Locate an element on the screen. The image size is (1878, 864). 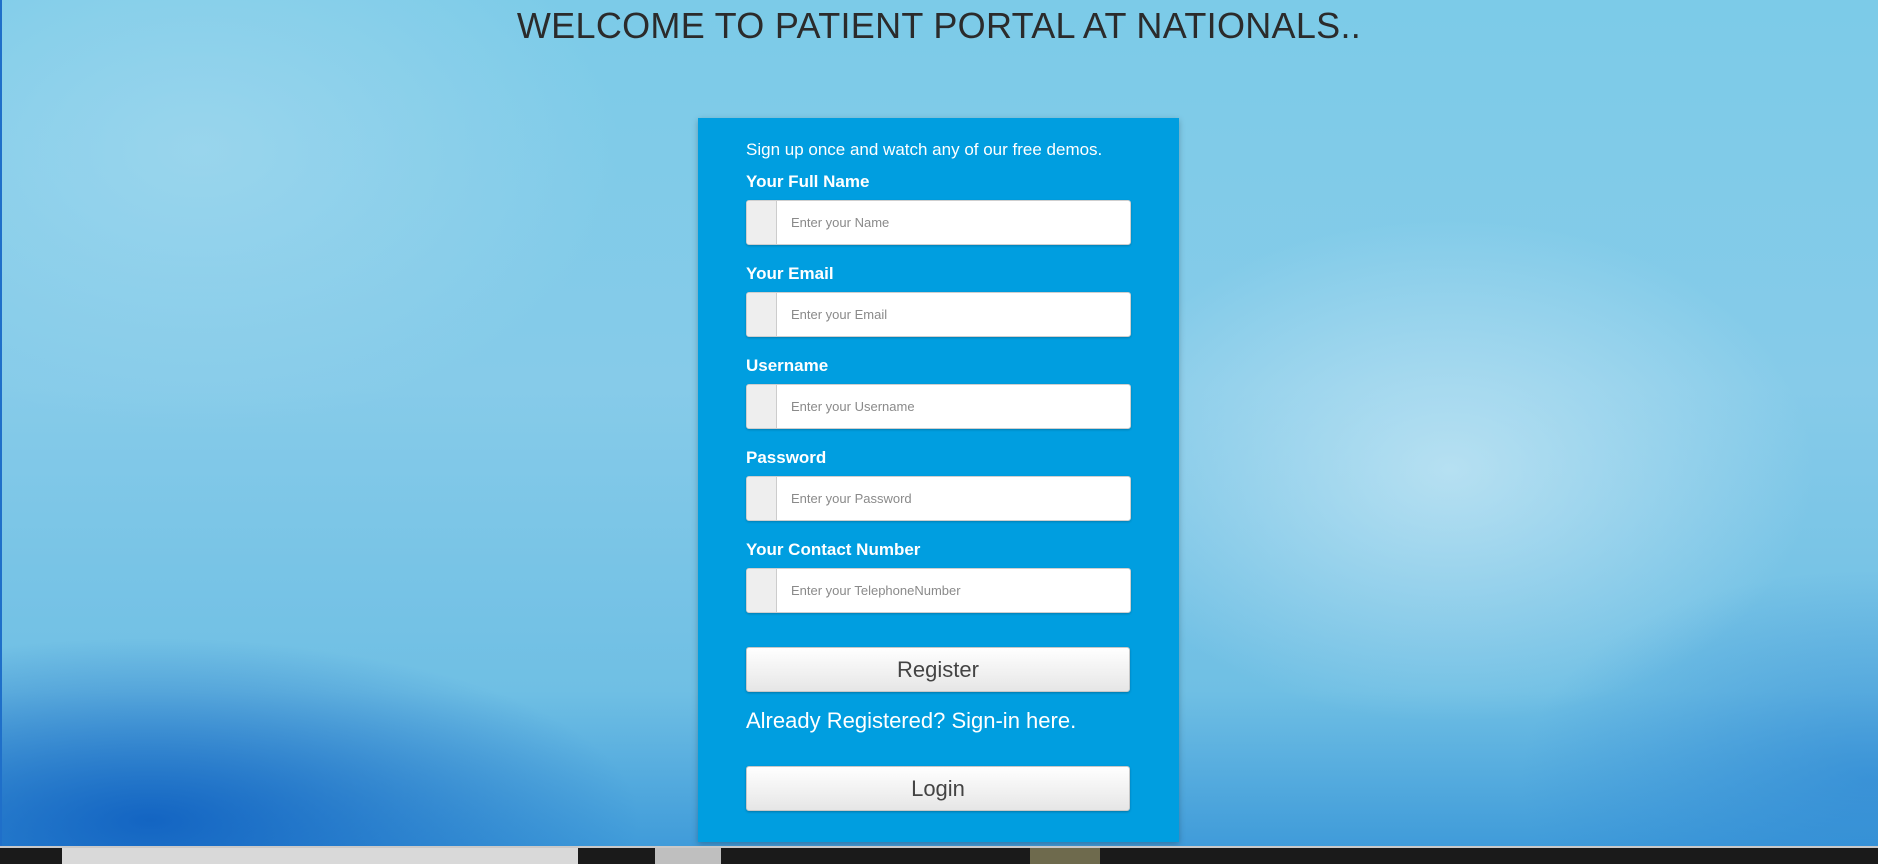
register-button: Register is located at coordinates (938, 669).